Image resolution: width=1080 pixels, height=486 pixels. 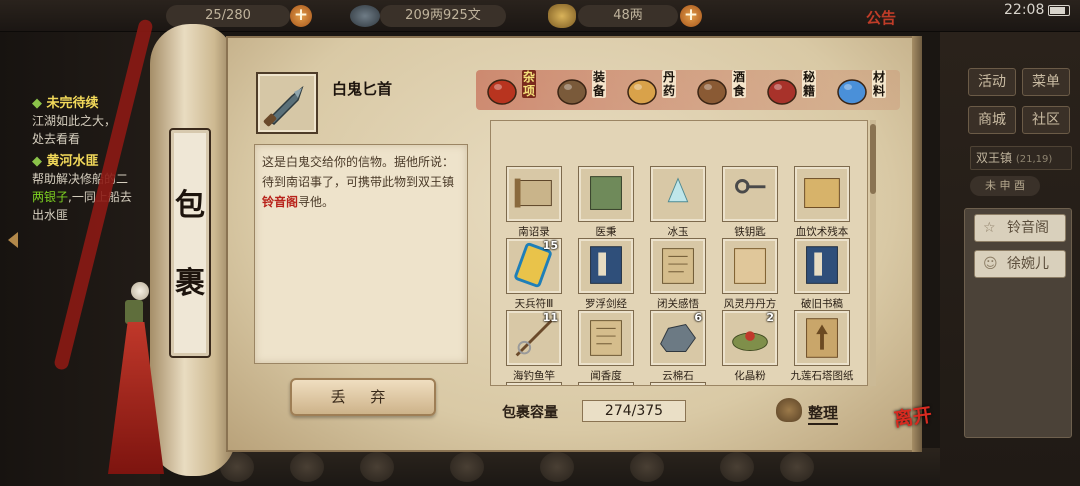 What do you see at coordinates (562, 16) in the screenshot?
I see `silver-ingot-icon` at bounding box center [562, 16].